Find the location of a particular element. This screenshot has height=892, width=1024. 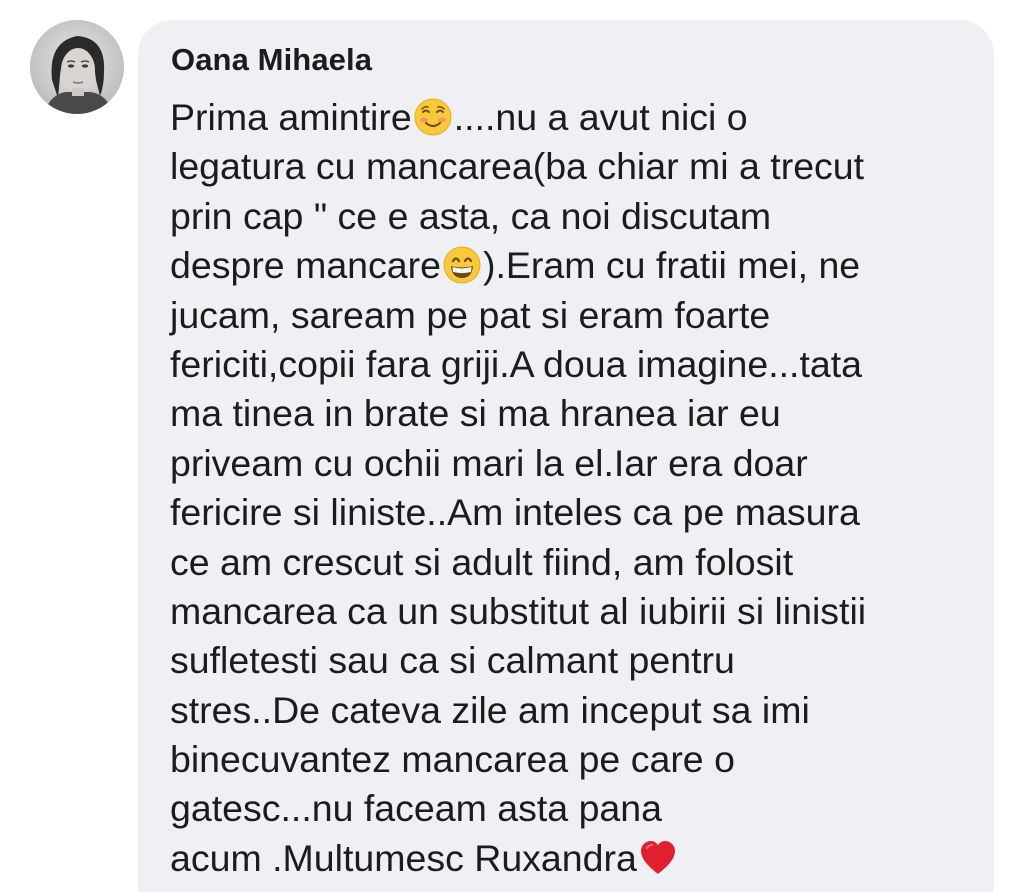

avatar is located at coordinates (77, 67).